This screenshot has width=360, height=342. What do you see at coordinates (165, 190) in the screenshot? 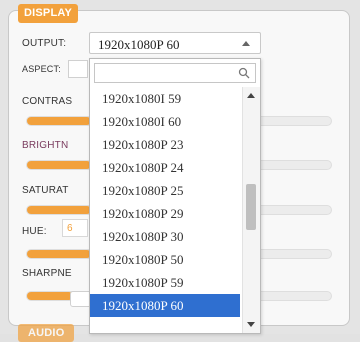
I see `dropdown-option: 1920x1080P 25` at bounding box center [165, 190].